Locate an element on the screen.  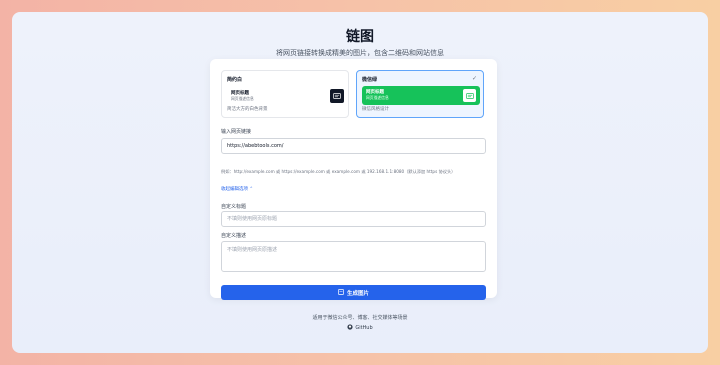
github-link: GitHub is located at coordinates (360, 328).